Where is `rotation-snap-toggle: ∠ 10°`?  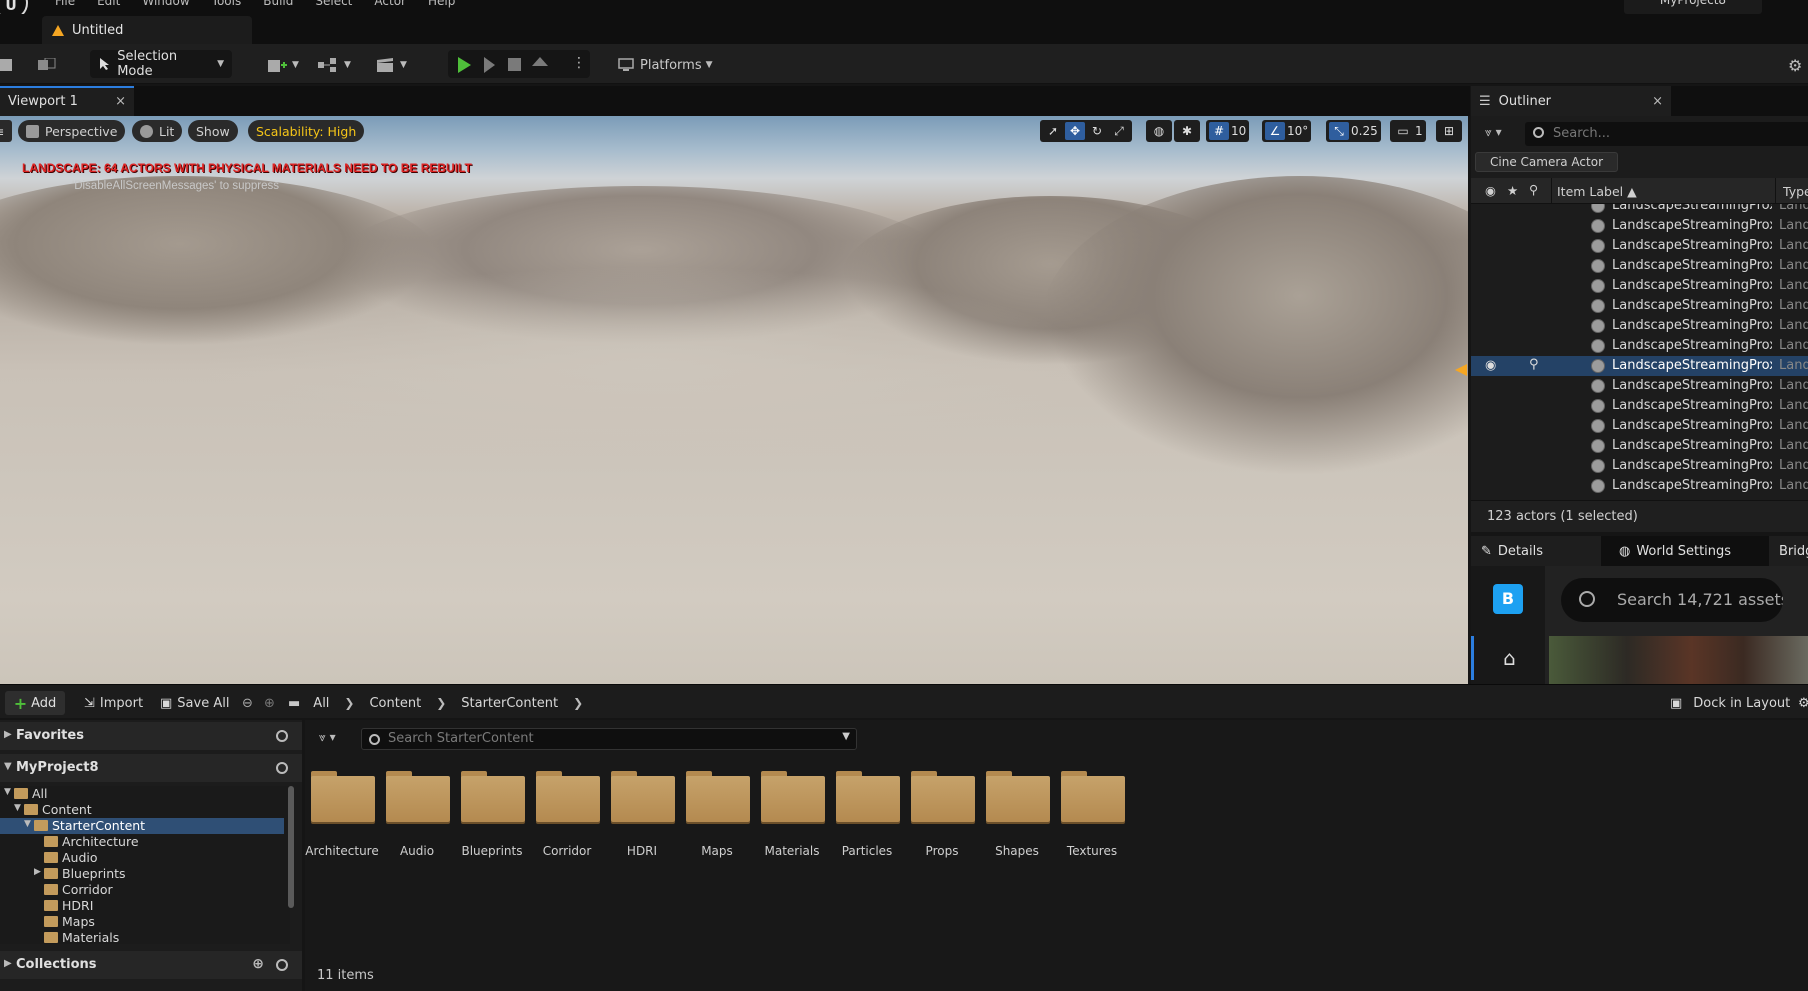 rotation-snap-toggle: ∠ 10° is located at coordinates (1287, 131).